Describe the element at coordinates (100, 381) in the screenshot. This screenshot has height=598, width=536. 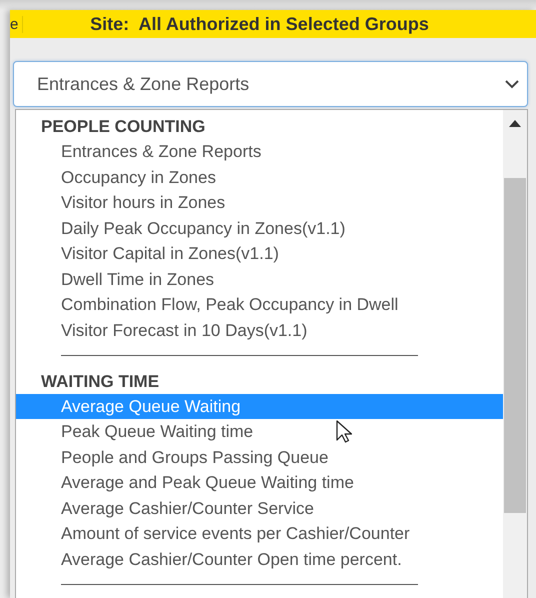
I see `group-header: WAITING TIME` at that location.